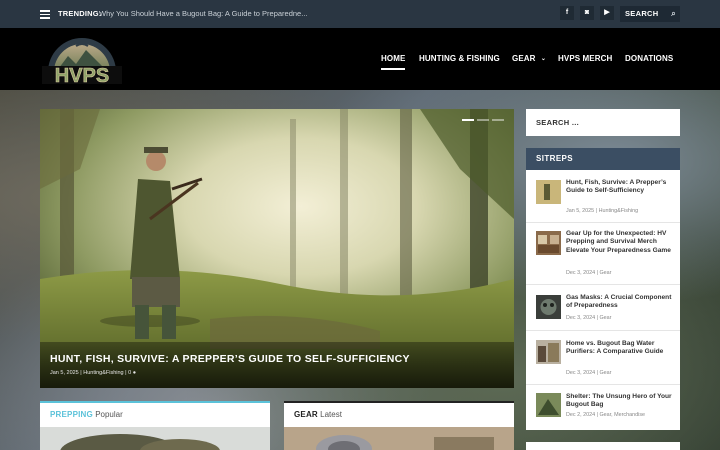 Image resolution: width=720 pixels, height=450 pixels. Describe the element at coordinates (602, 211) in the screenshot. I see `post-meta: Jan 5, 2025 | Hunting&Fishing` at that location.